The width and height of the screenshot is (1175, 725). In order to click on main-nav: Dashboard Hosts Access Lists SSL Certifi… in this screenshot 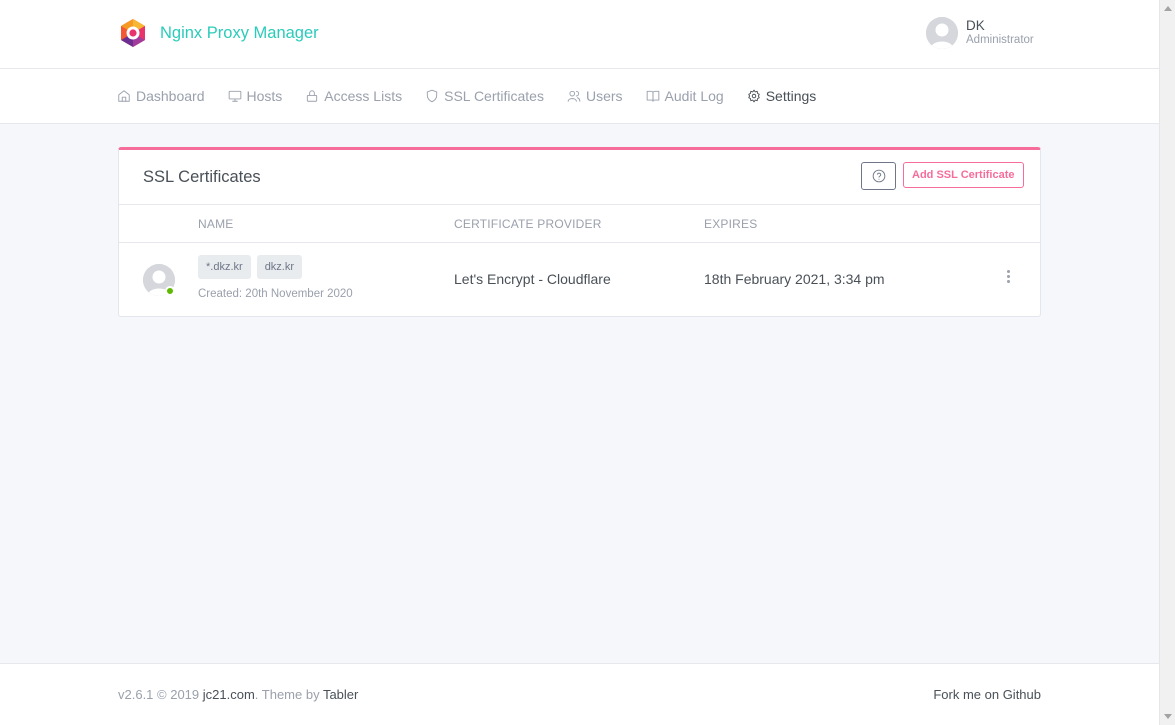, I will do `click(579, 96)`.